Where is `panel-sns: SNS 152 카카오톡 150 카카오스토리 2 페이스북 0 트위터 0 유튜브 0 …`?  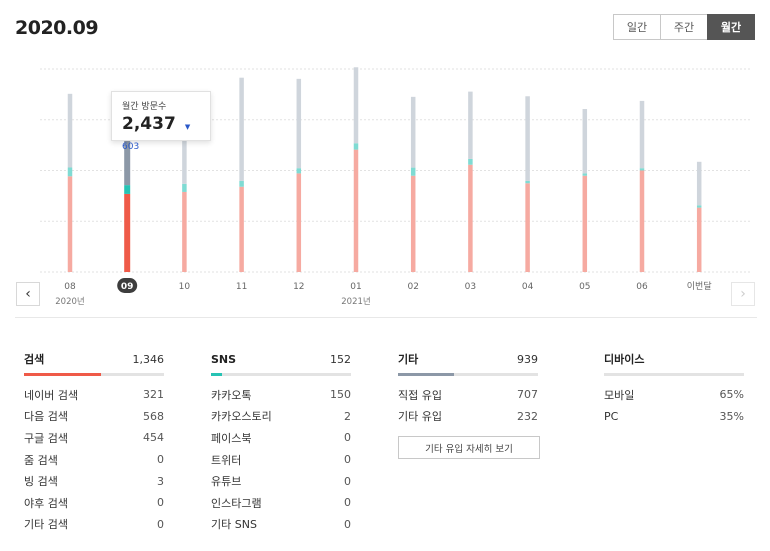
panel-sns: SNS 152 카카오톡 150 카카오스토리 2 페이스북 0 트위터 0 유튜브 0 … is located at coordinates (281, 442).